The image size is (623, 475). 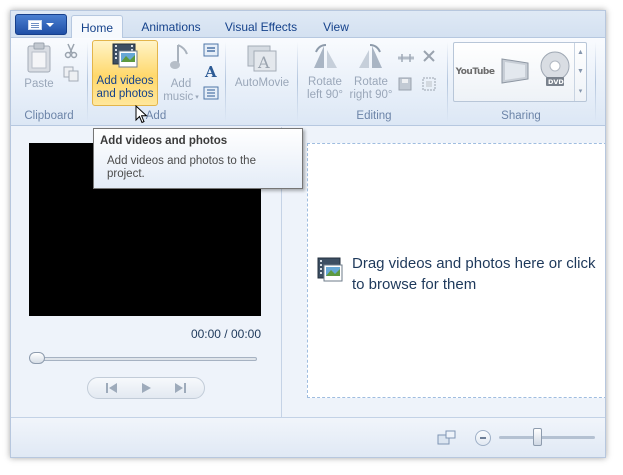 I want to click on editing-group-label: Editing, so click(x=374, y=116).